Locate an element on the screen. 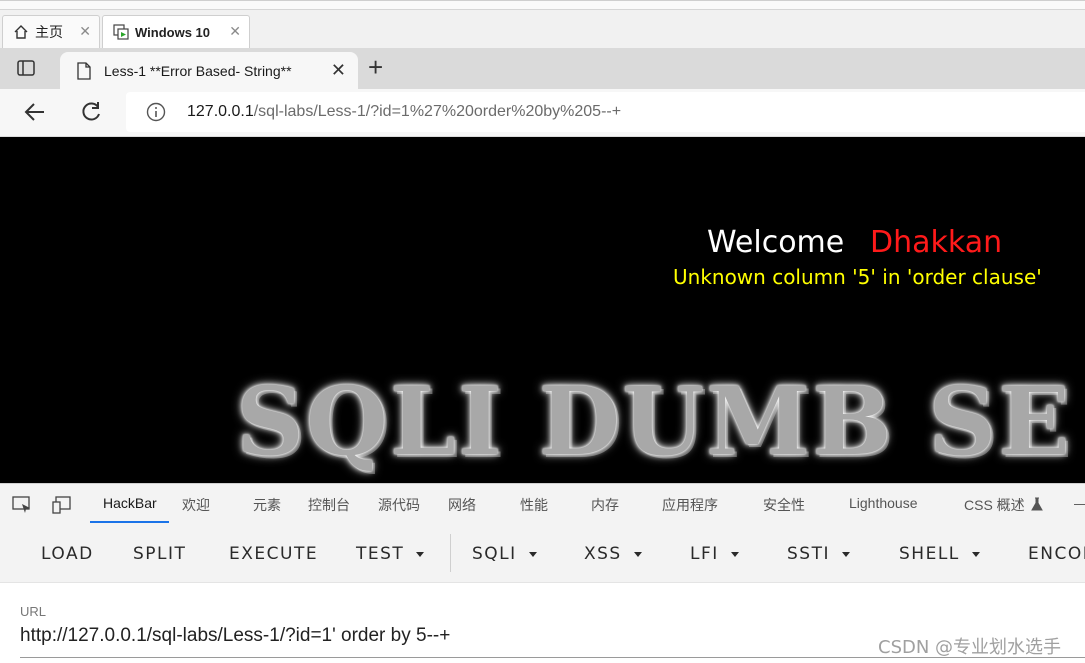 This screenshot has height=663, width=1085. execute-button-label: EXECUTE is located at coordinates (274, 554).